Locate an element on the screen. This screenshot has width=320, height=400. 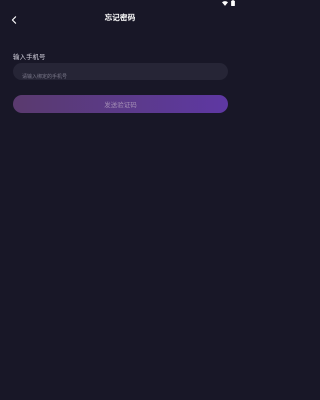
battery-icon is located at coordinates (233, 3).